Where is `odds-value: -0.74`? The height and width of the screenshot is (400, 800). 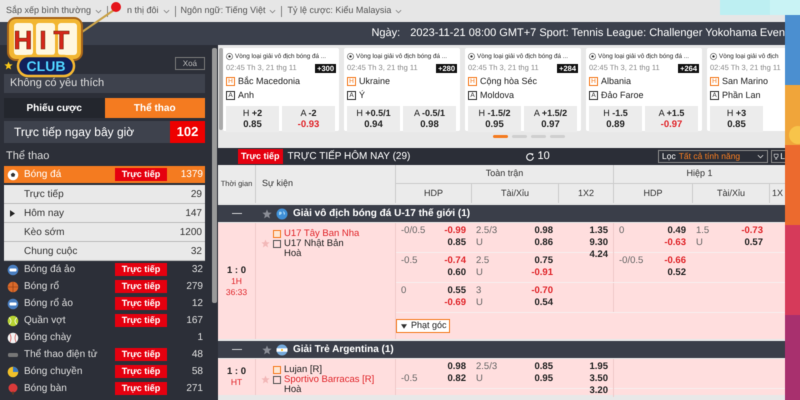 odds-value: -0.74 is located at coordinates (455, 261).